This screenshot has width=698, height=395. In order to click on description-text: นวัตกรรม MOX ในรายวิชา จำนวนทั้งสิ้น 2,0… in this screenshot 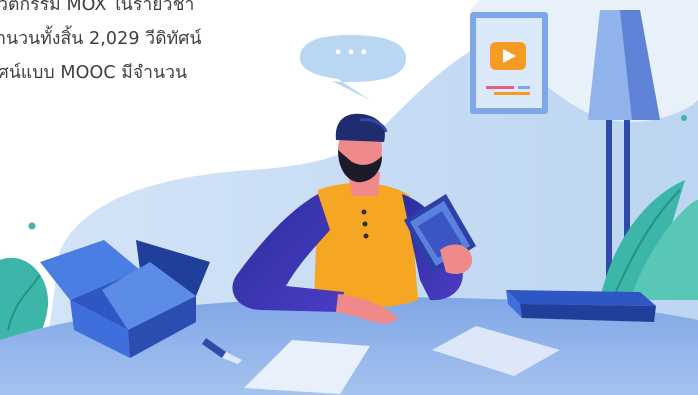, I will do `click(133, 45)`.